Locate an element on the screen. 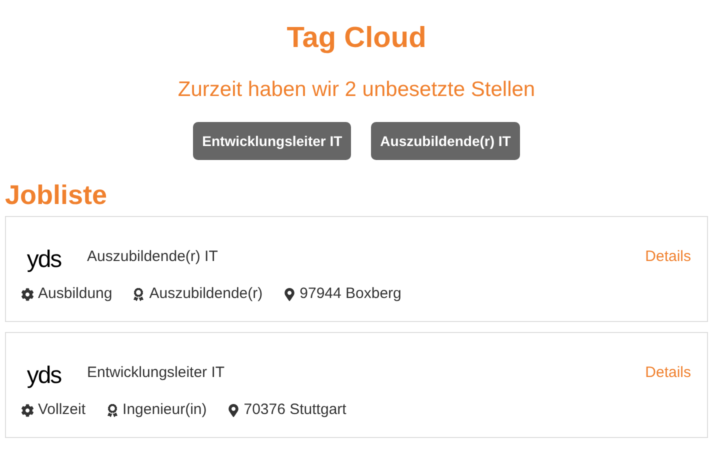 The width and height of the screenshot is (713, 472). section-title: Jobliste is located at coordinates (56, 195).